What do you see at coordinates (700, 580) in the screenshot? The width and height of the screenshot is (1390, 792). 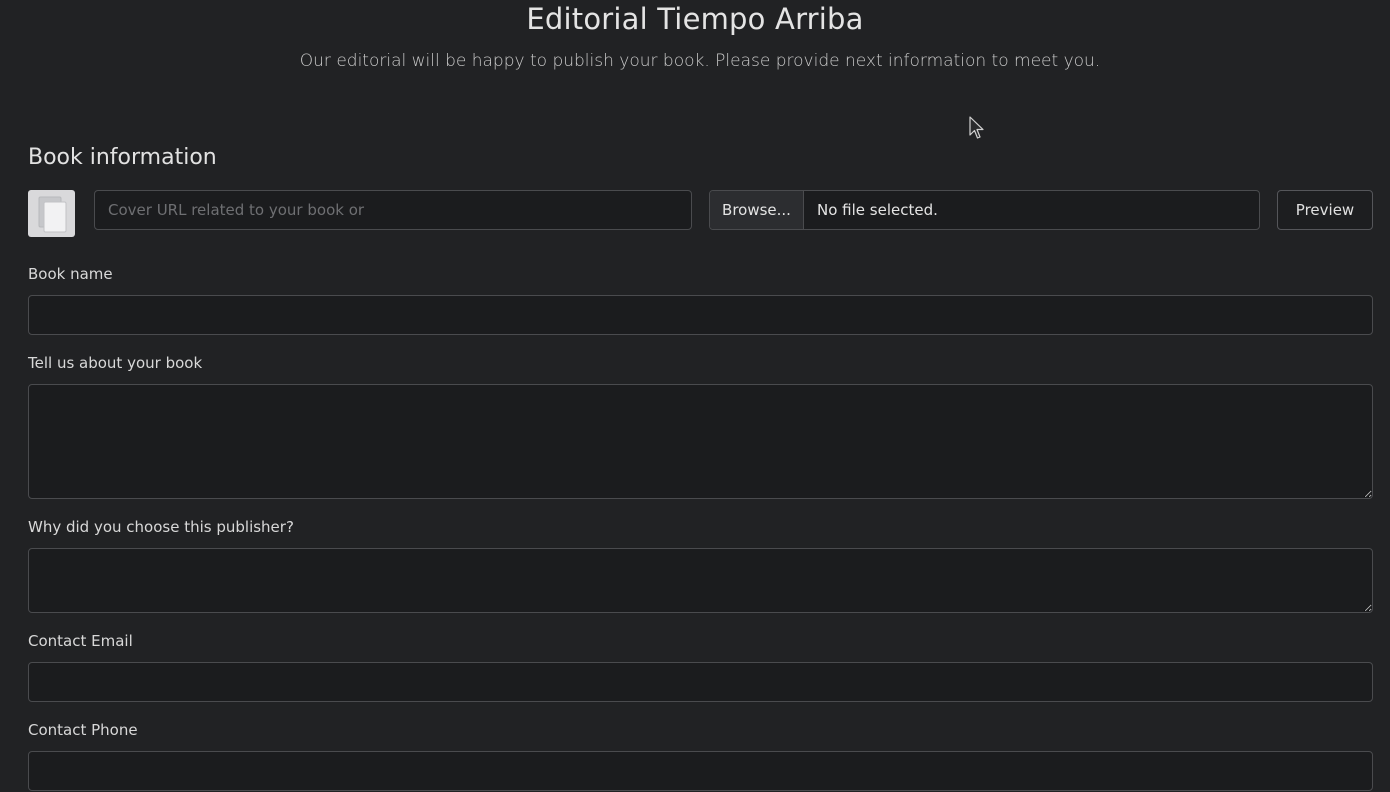 I see `why-publisher-textarea` at bounding box center [700, 580].